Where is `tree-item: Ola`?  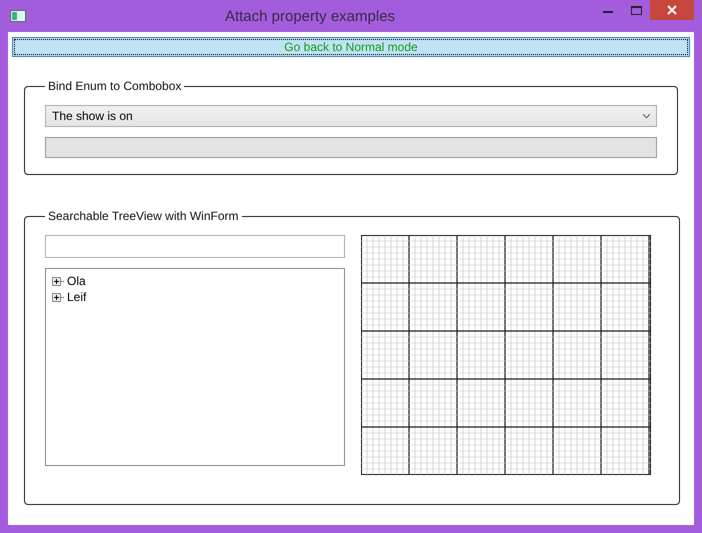
tree-item: Ola is located at coordinates (76, 281).